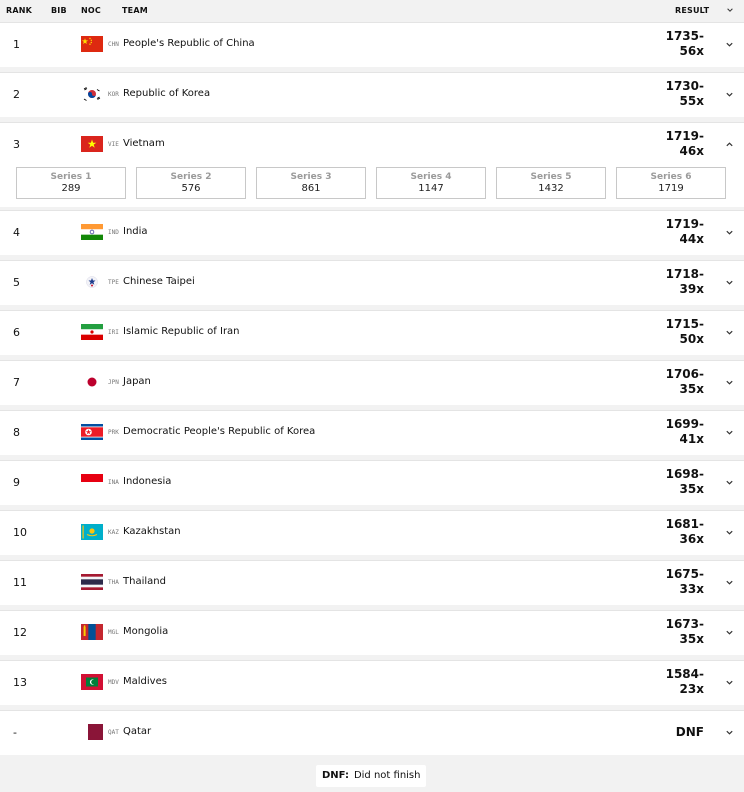 The height and width of the screenshot is (792, 744). What do you see at coordinates (71, 183) in the screenshot?
I see `series-1-box: Series 1 289` at bounding box center [71, 183].